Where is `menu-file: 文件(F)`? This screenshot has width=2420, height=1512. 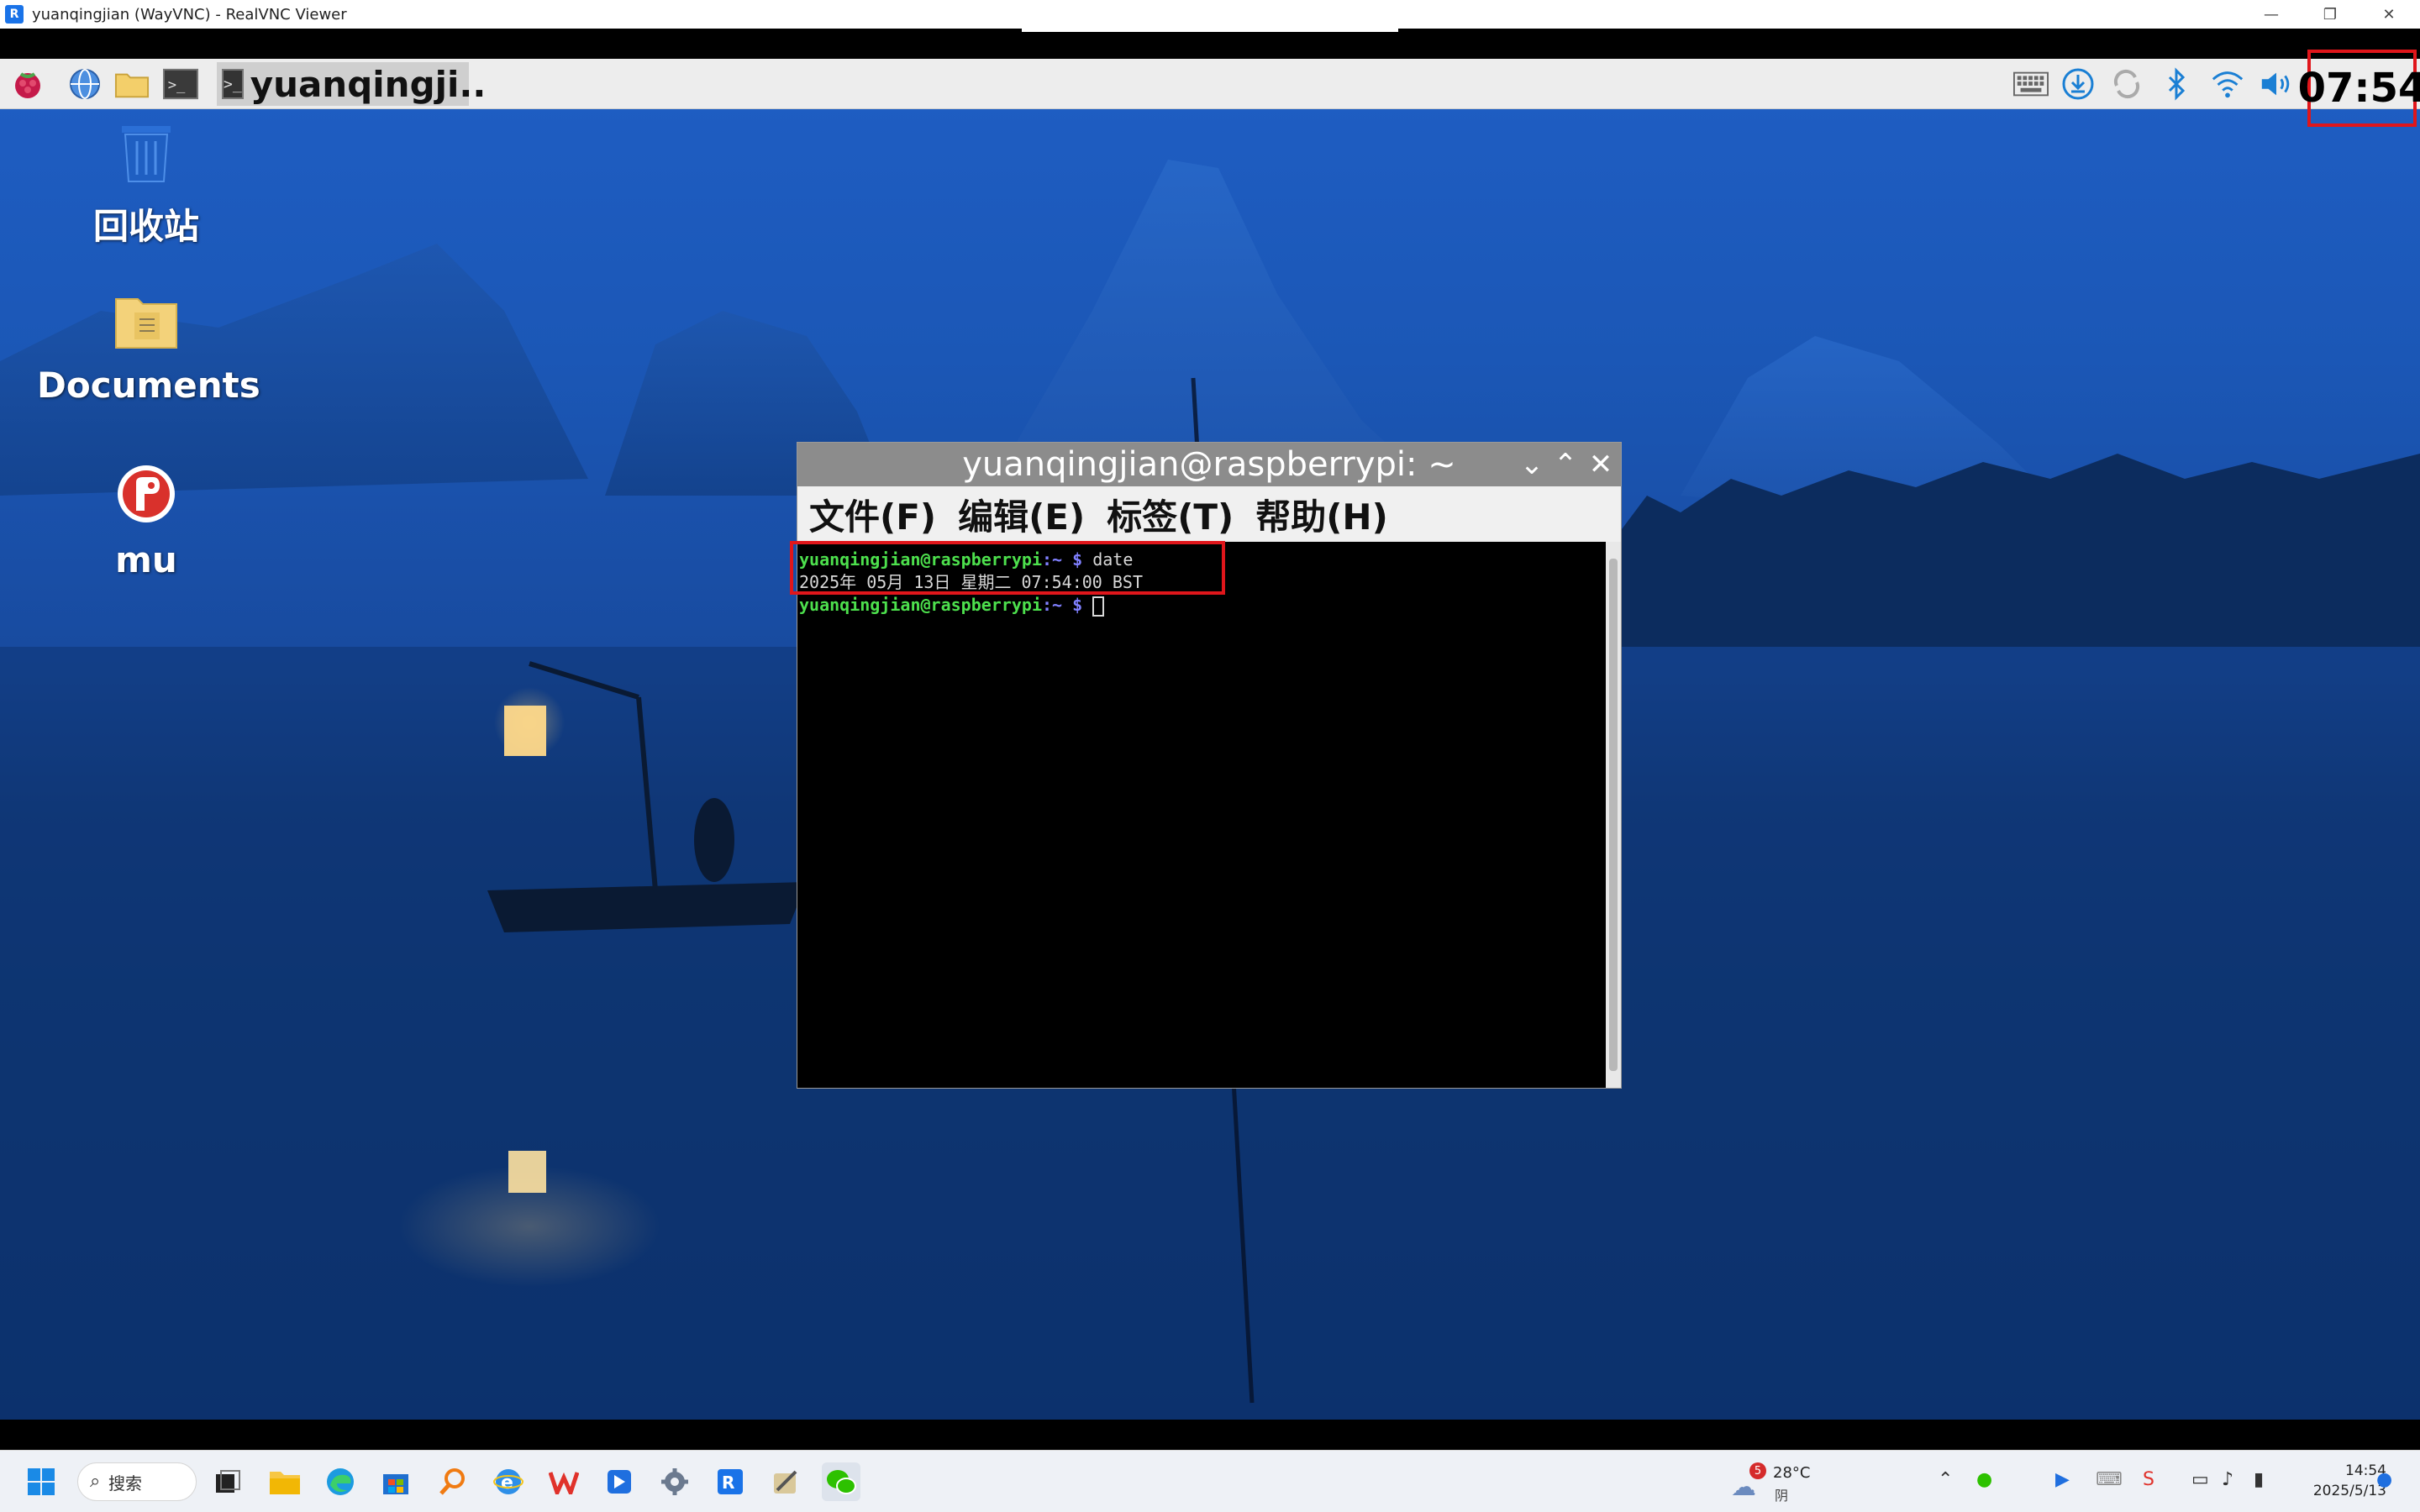
menu-file: 文件(F) is located at coordinates (872, 514).